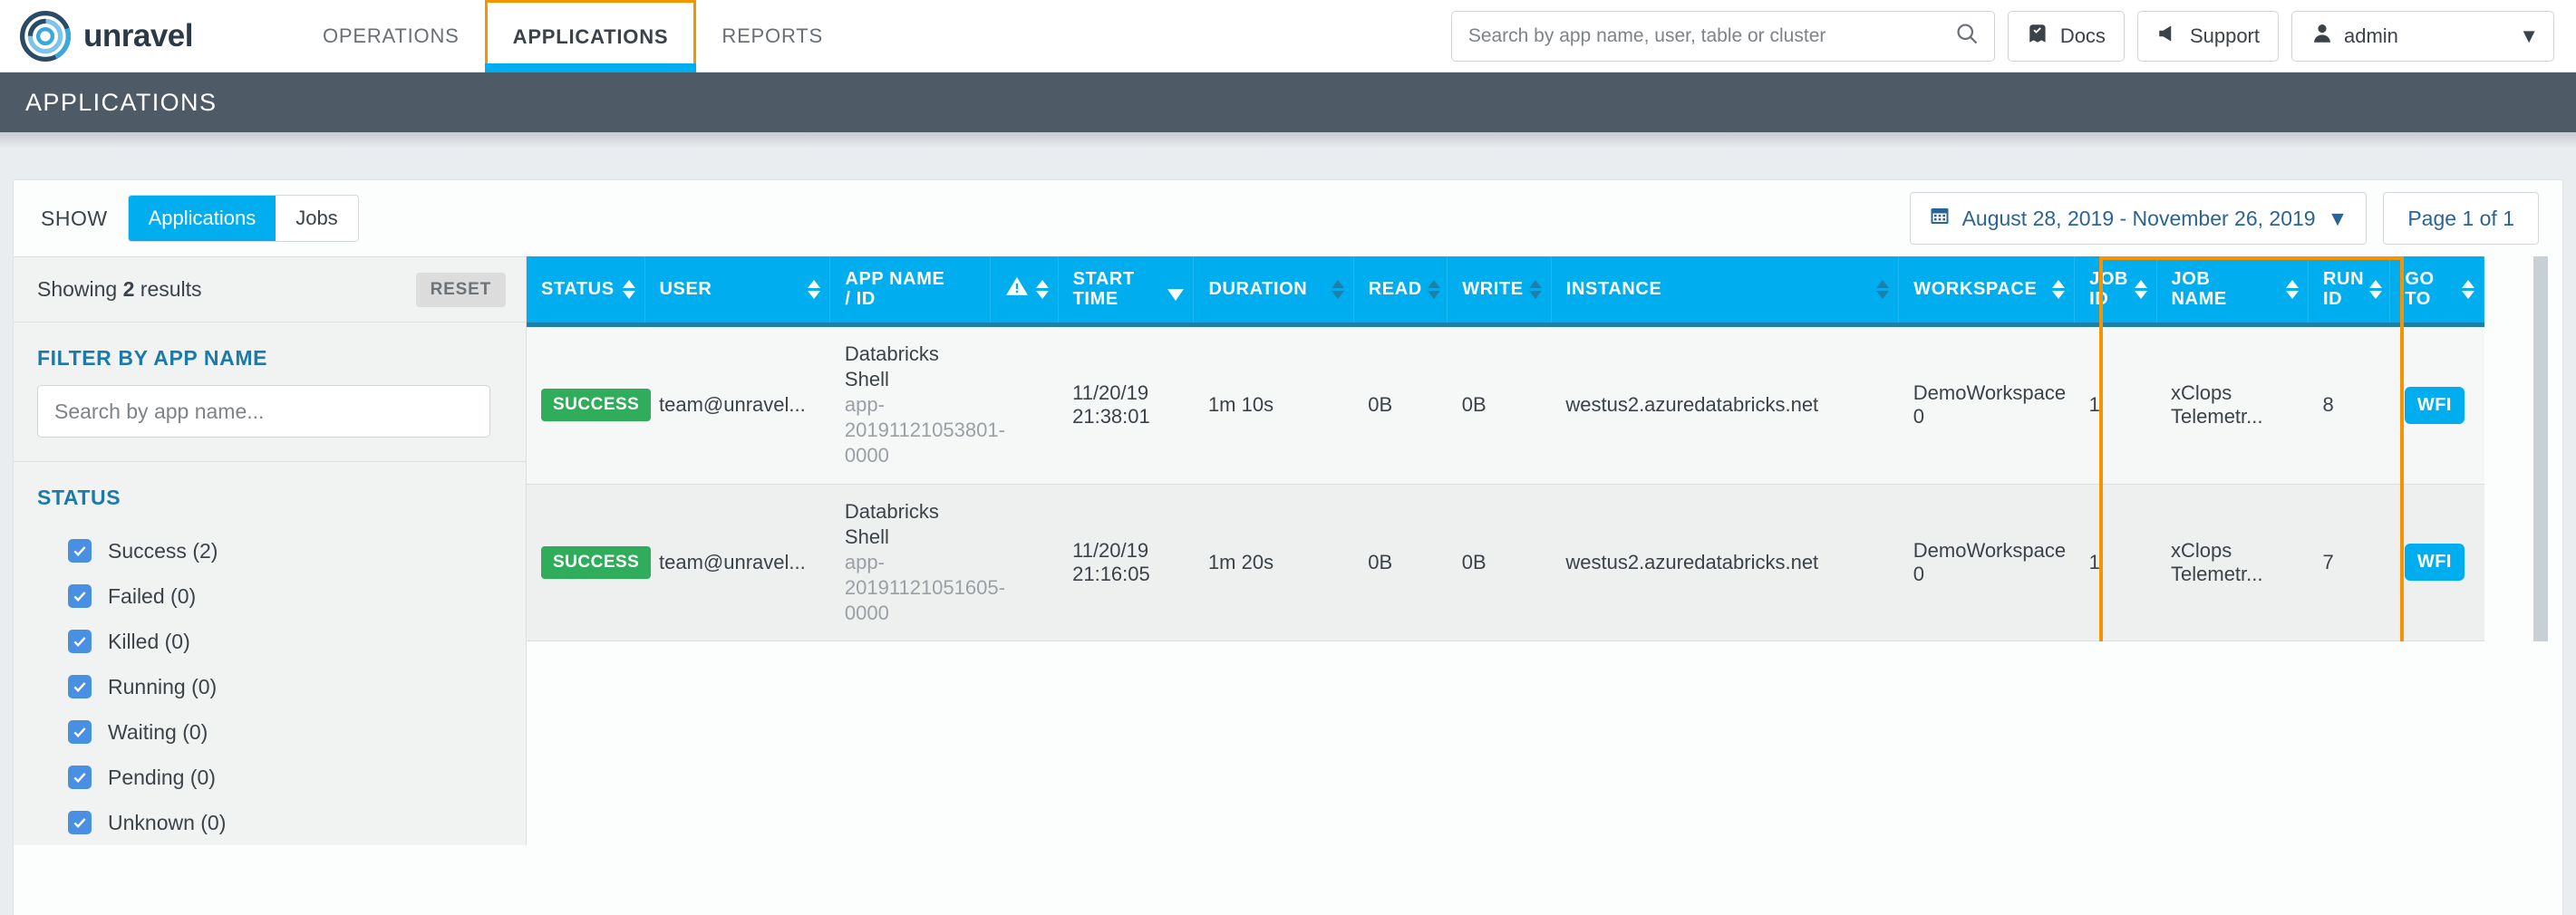 Image resolution: width=2576 pixels, height=915 pixels. Describe the element at coordinates (149, 641) in the screenshot. I see `status-label: Killed (0)` at that location.